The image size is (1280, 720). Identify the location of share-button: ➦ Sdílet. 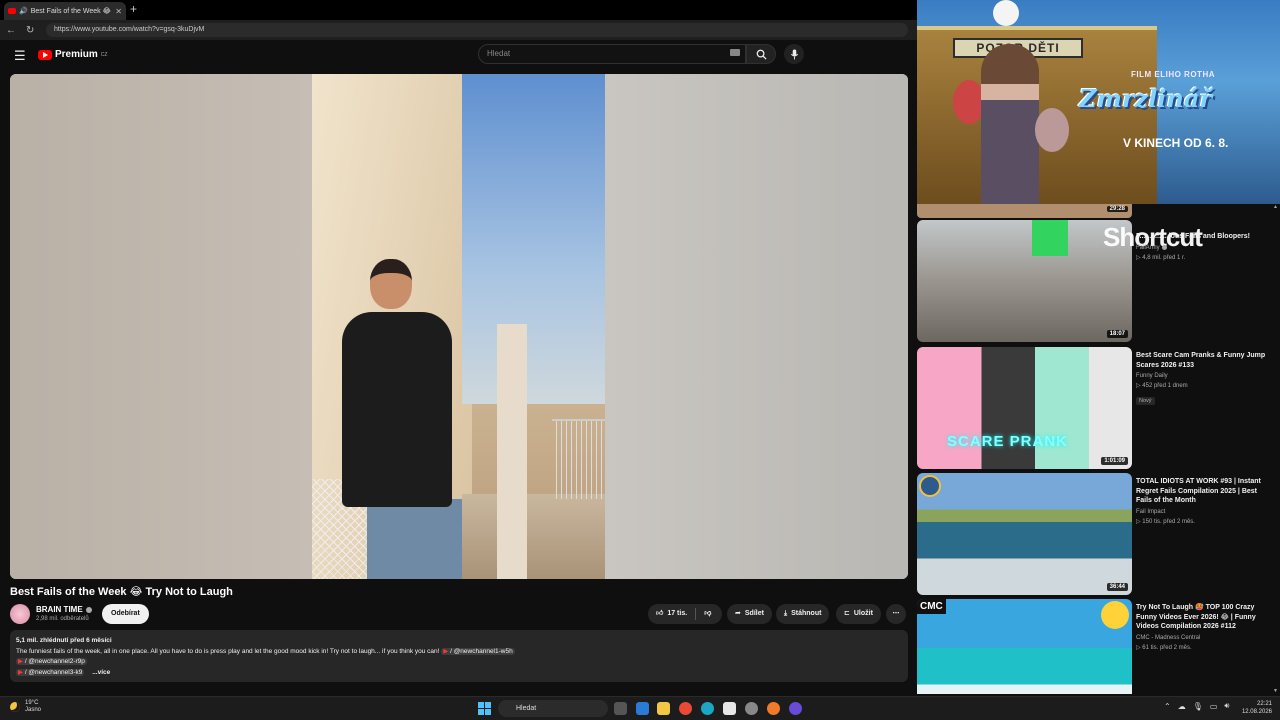
(749, 614).